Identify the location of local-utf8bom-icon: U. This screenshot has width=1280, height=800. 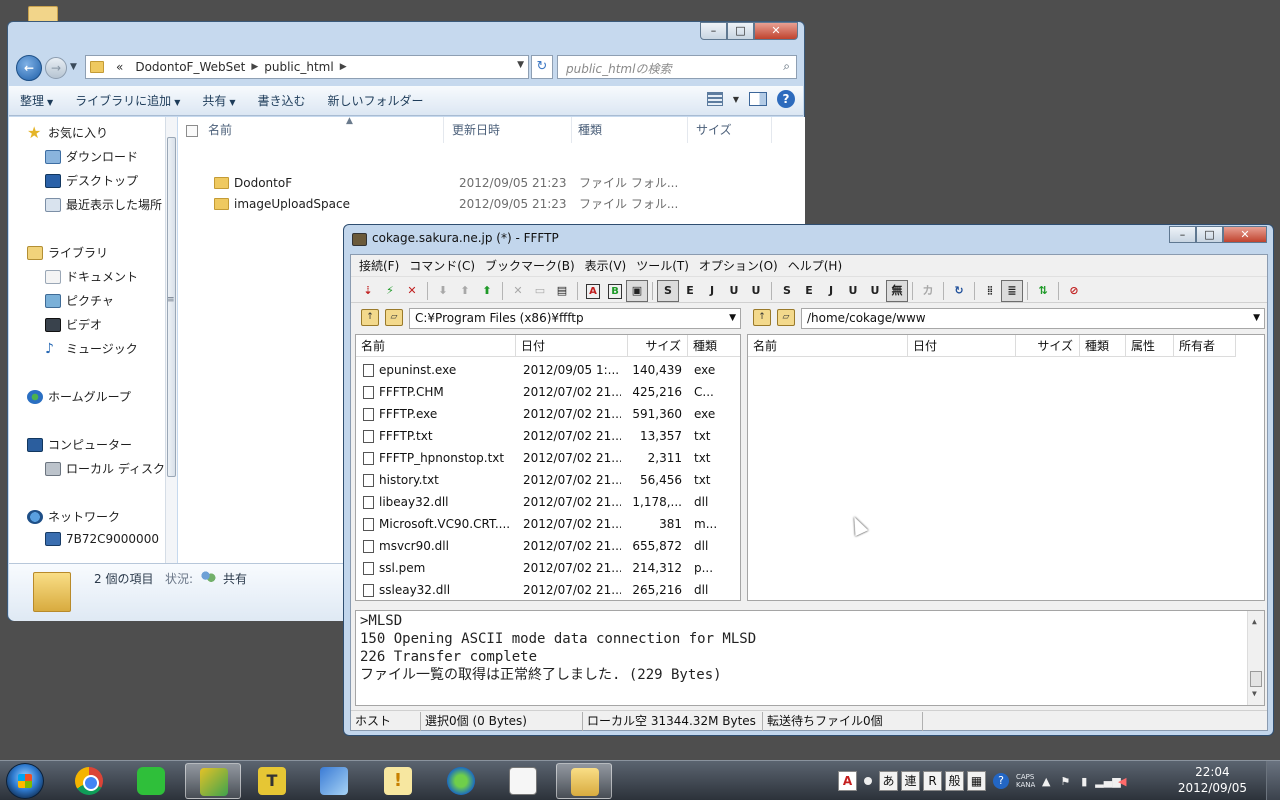
(875, 291).